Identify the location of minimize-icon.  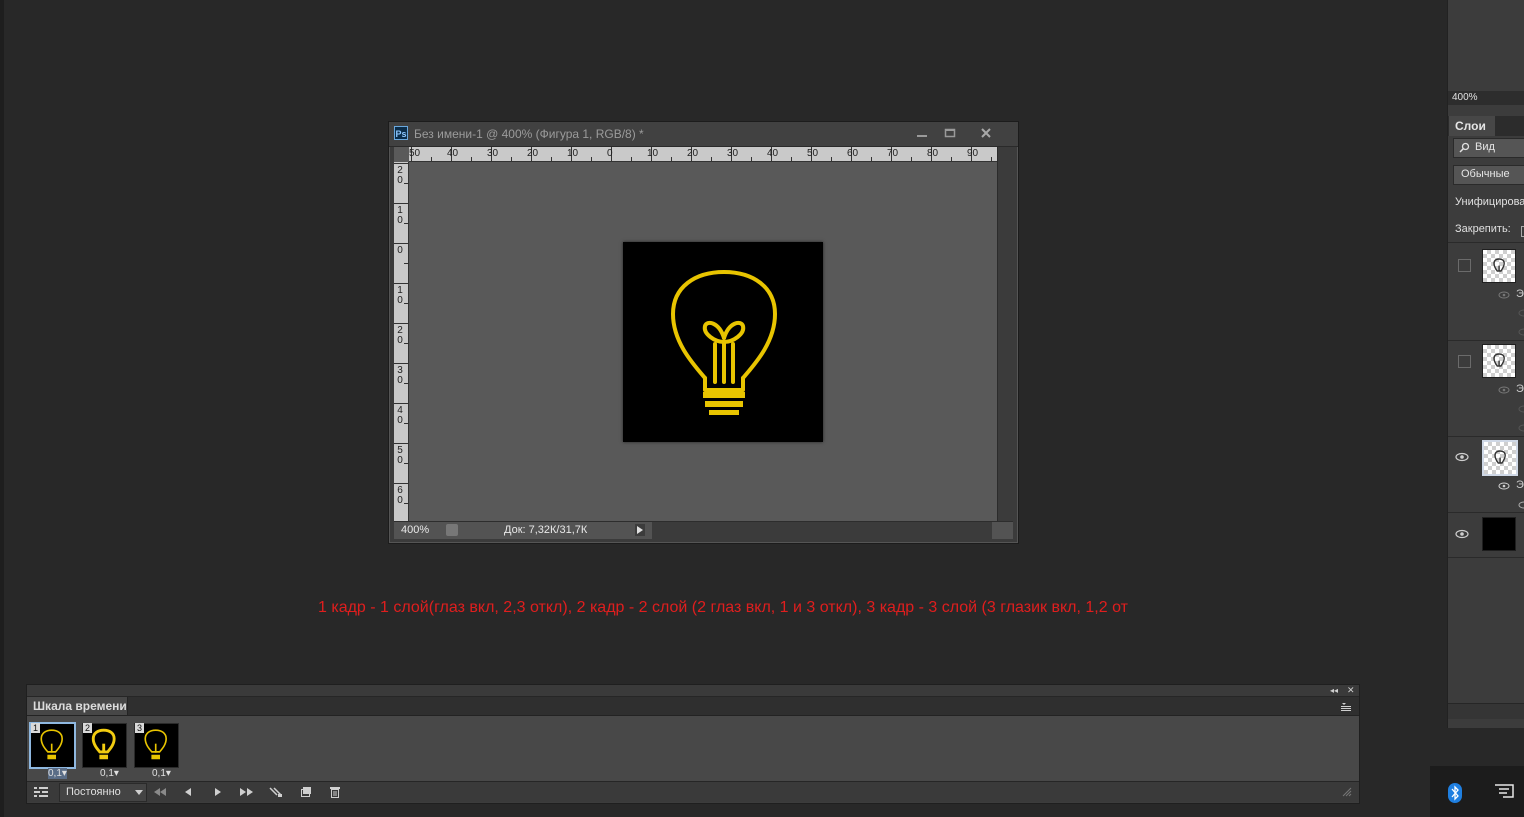
(922, 136).